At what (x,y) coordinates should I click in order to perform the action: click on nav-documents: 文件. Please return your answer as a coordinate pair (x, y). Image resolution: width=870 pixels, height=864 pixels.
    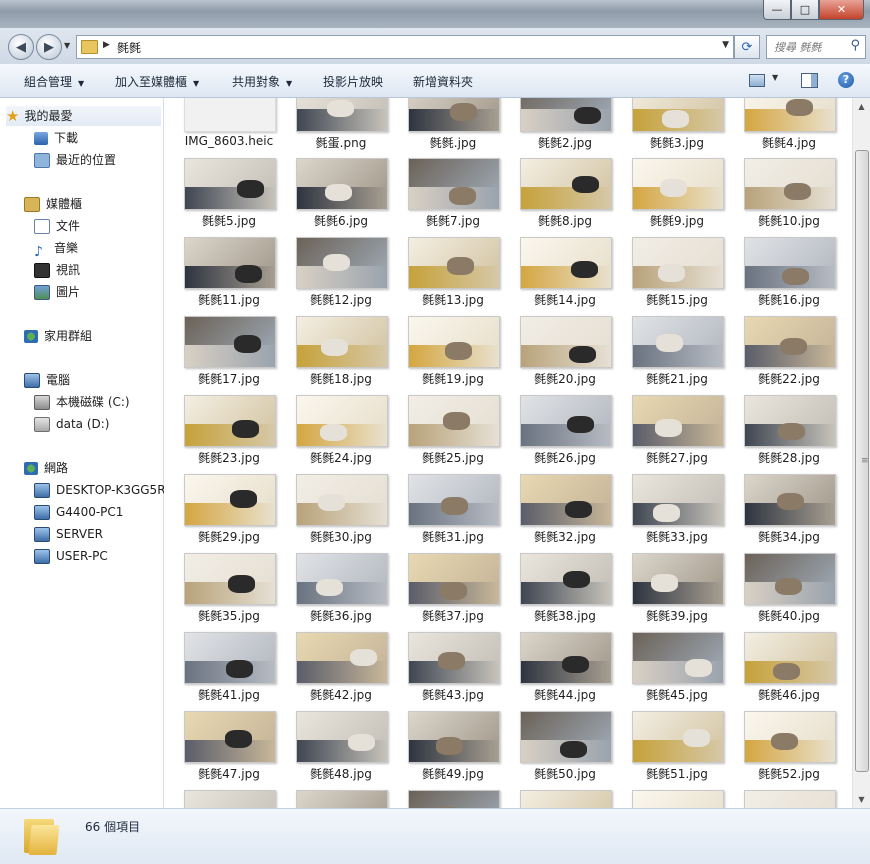
    Looking at the image, I should click on (57, 226).